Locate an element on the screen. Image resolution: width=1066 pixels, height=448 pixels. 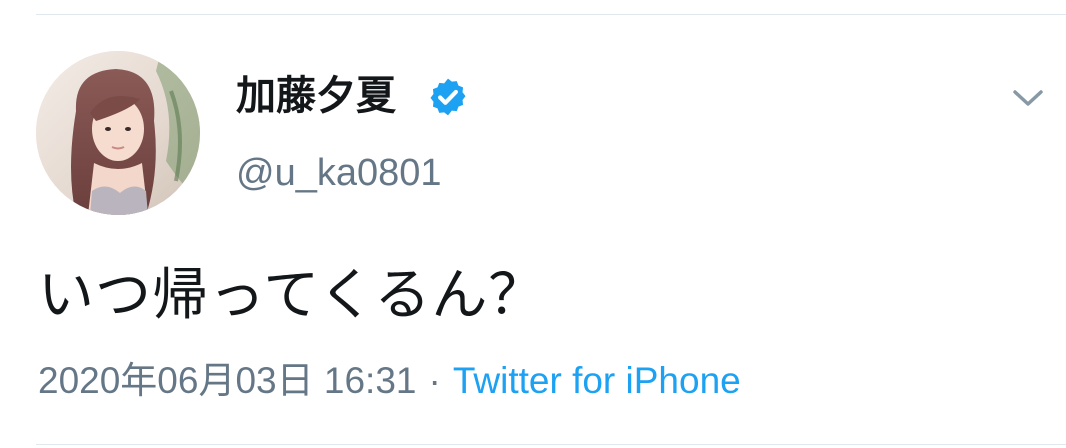
tweet-text: いつ帰ってくるん？ is located at coordinates (292, 294).